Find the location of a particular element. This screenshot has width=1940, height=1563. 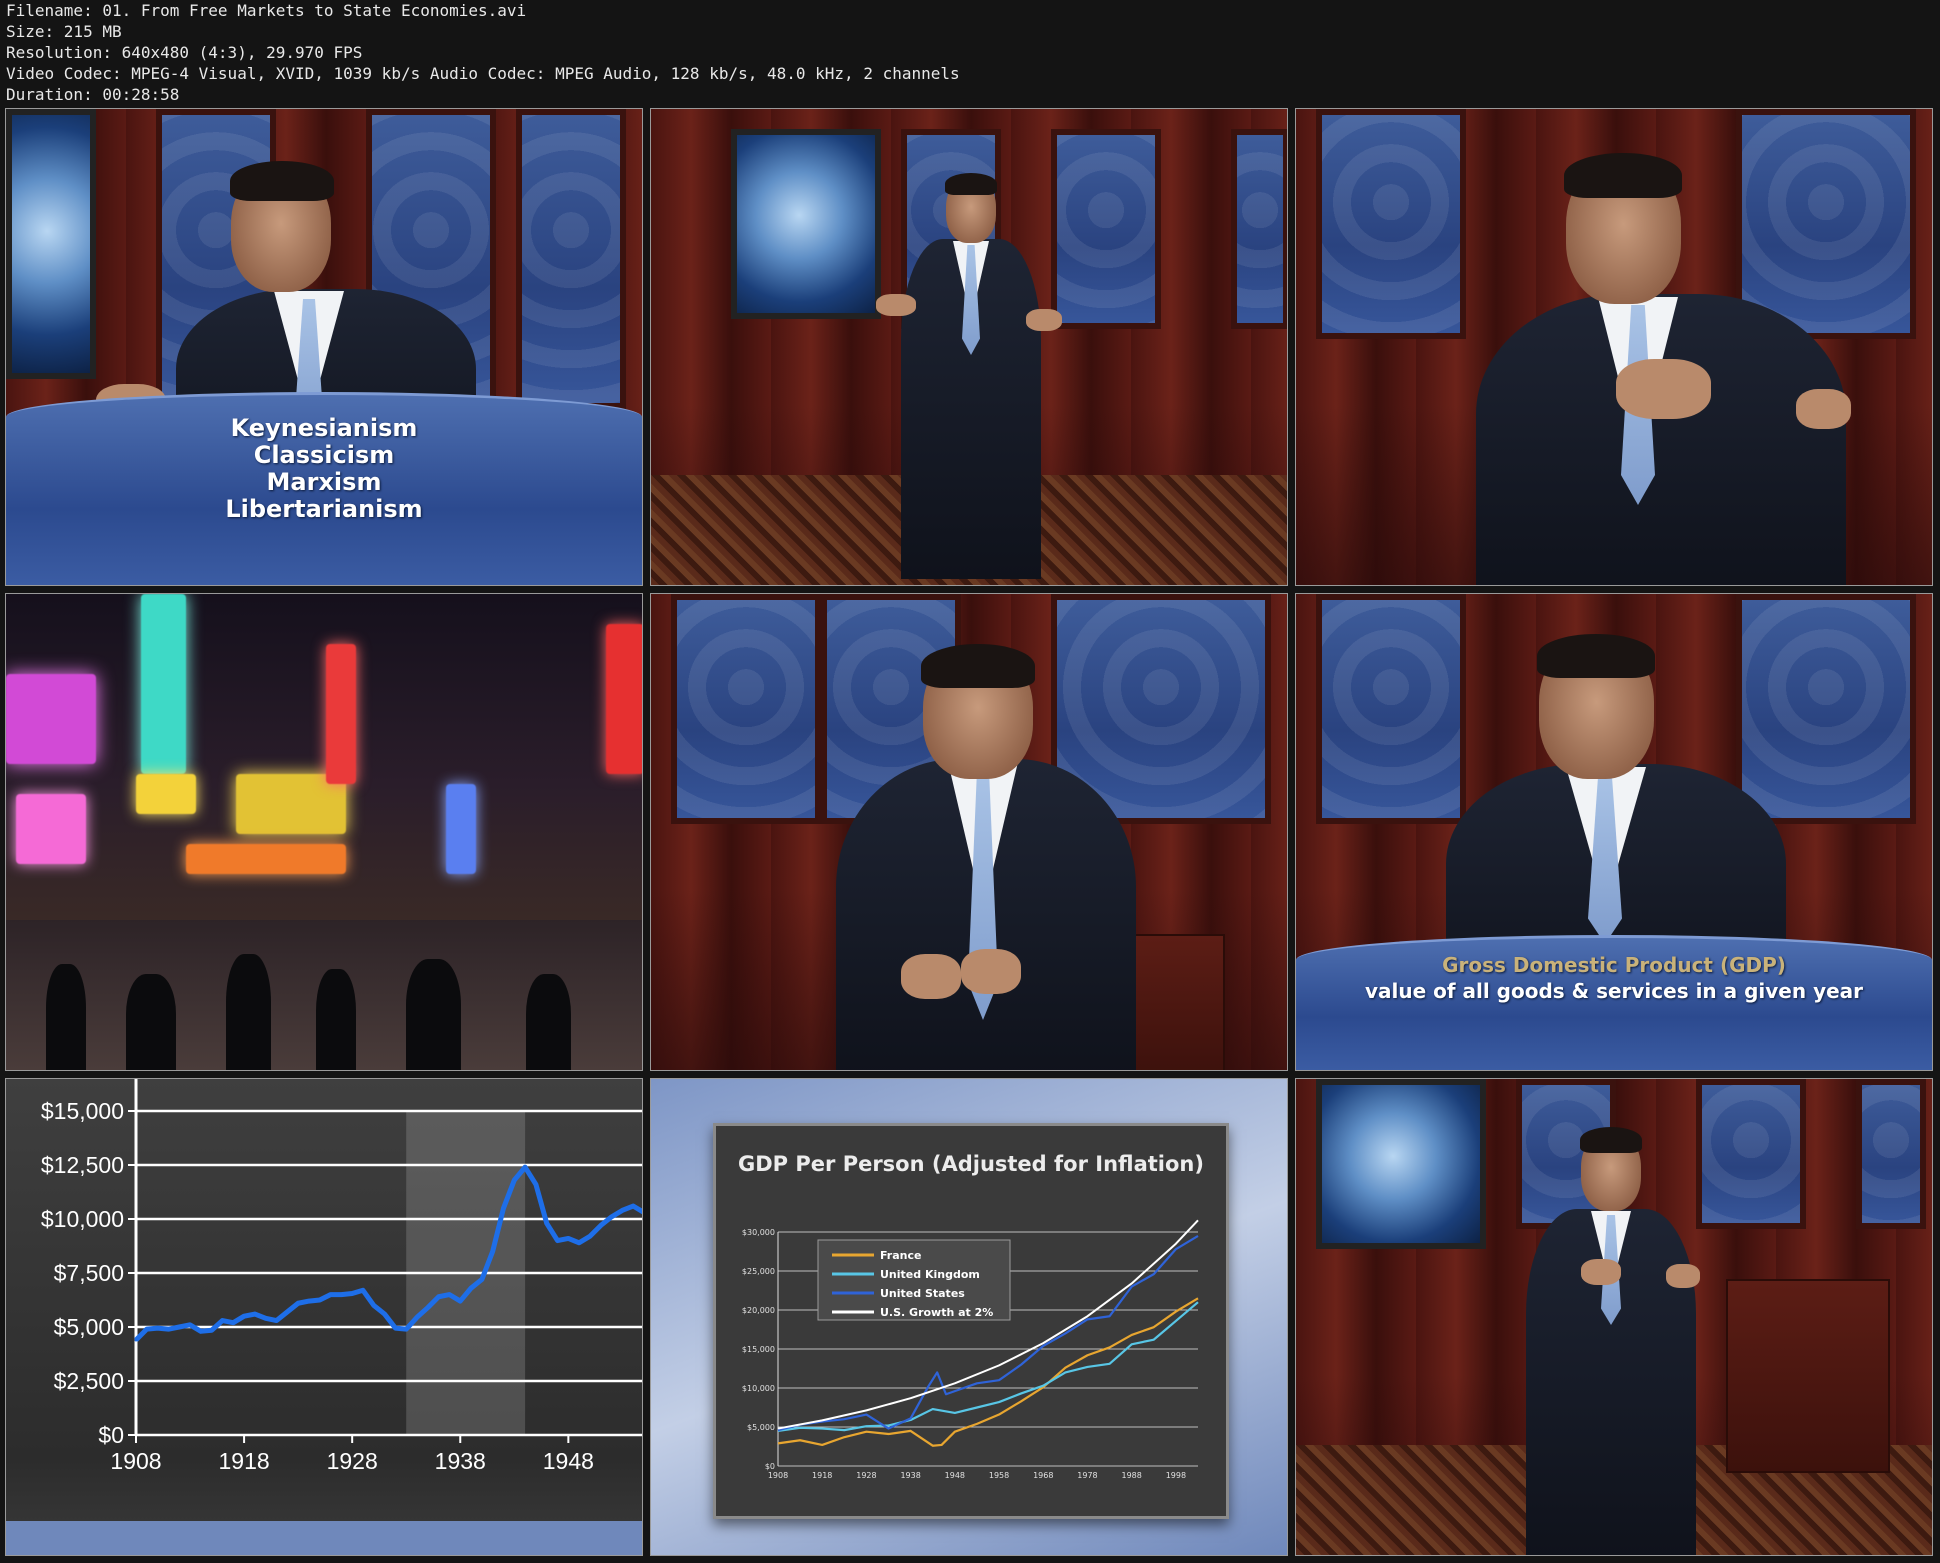

series-line is located at coordinates (388, 1253).